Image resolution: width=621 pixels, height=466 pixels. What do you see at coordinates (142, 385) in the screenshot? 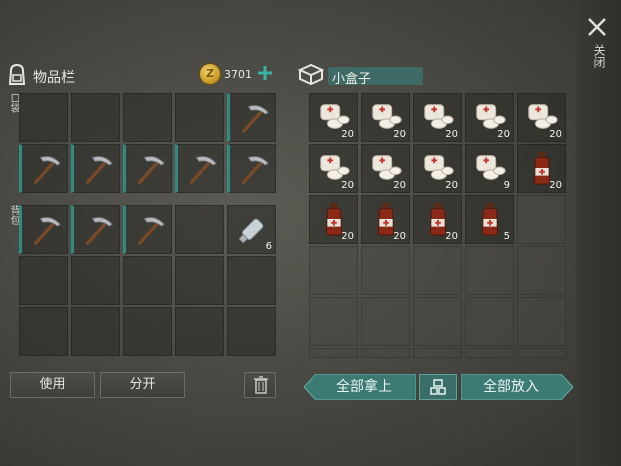
I see `split-button: 分开` at bounding box center [142, 385].